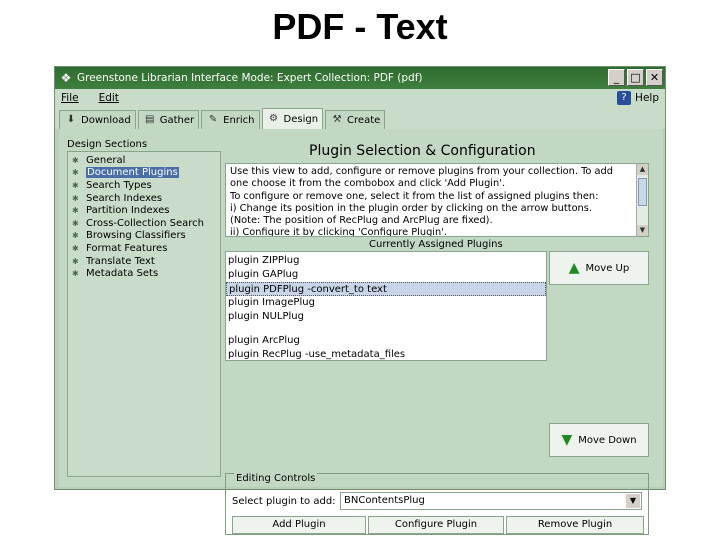 Image resolution: width=720 pixels, height=540 pixels. I want to click on plugin-row-selected: plugin PDFPlug -convert_to text, so click(386, 289).